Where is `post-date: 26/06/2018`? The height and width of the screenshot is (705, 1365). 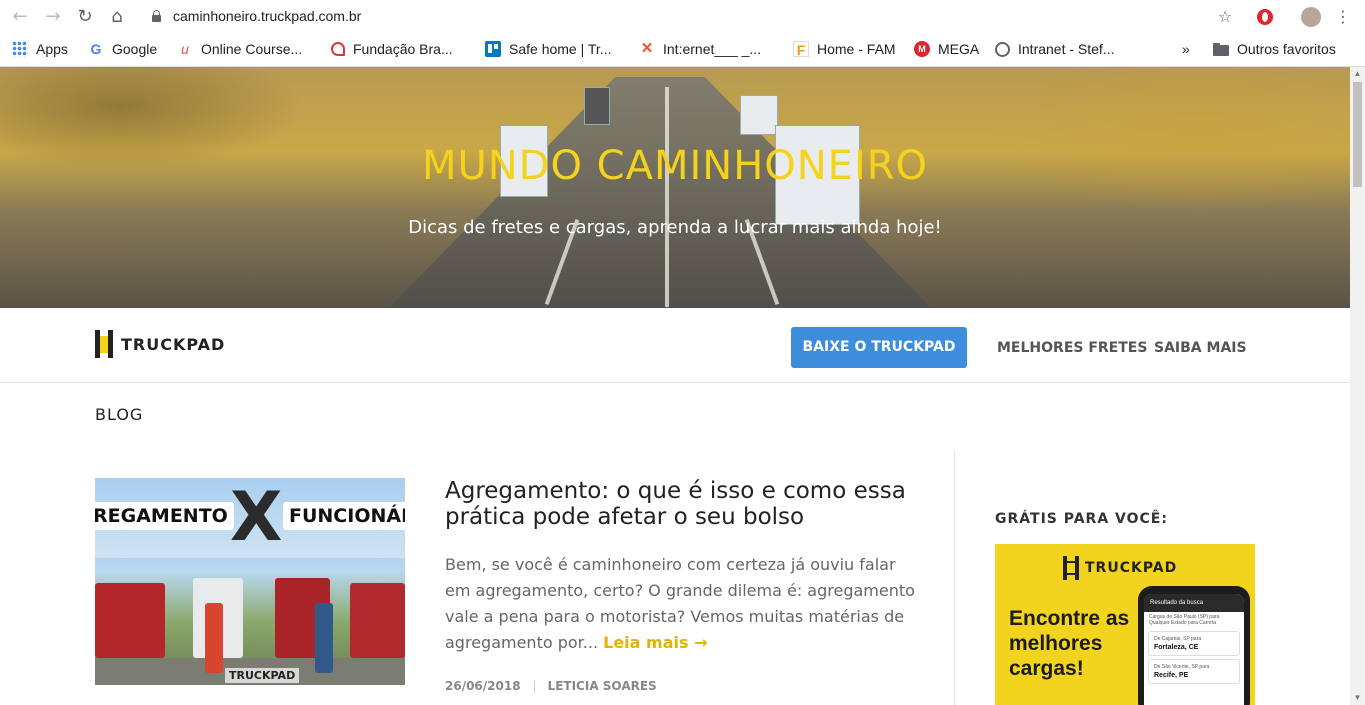 post-date: 26/06/2018 is located at coordinates (483, 686).